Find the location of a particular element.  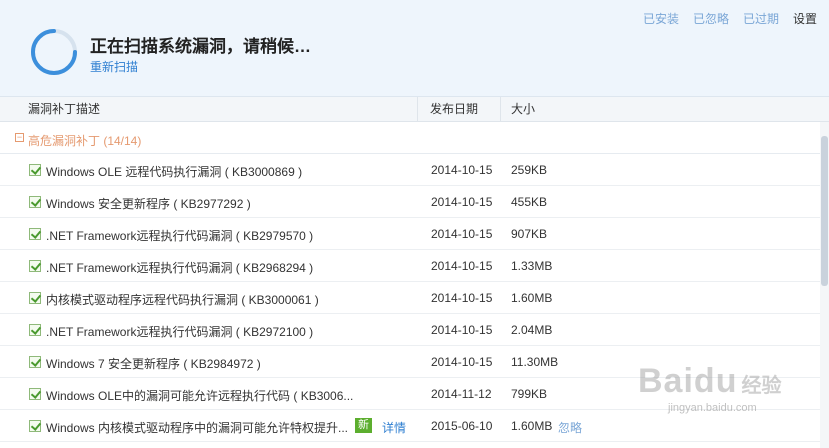

column-header-size: 大小 is located at coordinates (550, 109).